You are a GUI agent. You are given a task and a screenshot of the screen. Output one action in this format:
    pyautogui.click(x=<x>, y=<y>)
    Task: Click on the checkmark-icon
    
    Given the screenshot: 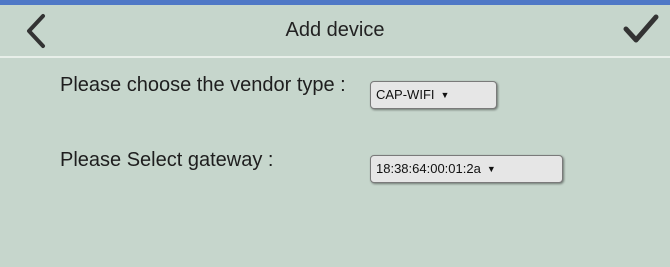 What is the action you would take?
    pyautogui.click(x=641, y=29)
    